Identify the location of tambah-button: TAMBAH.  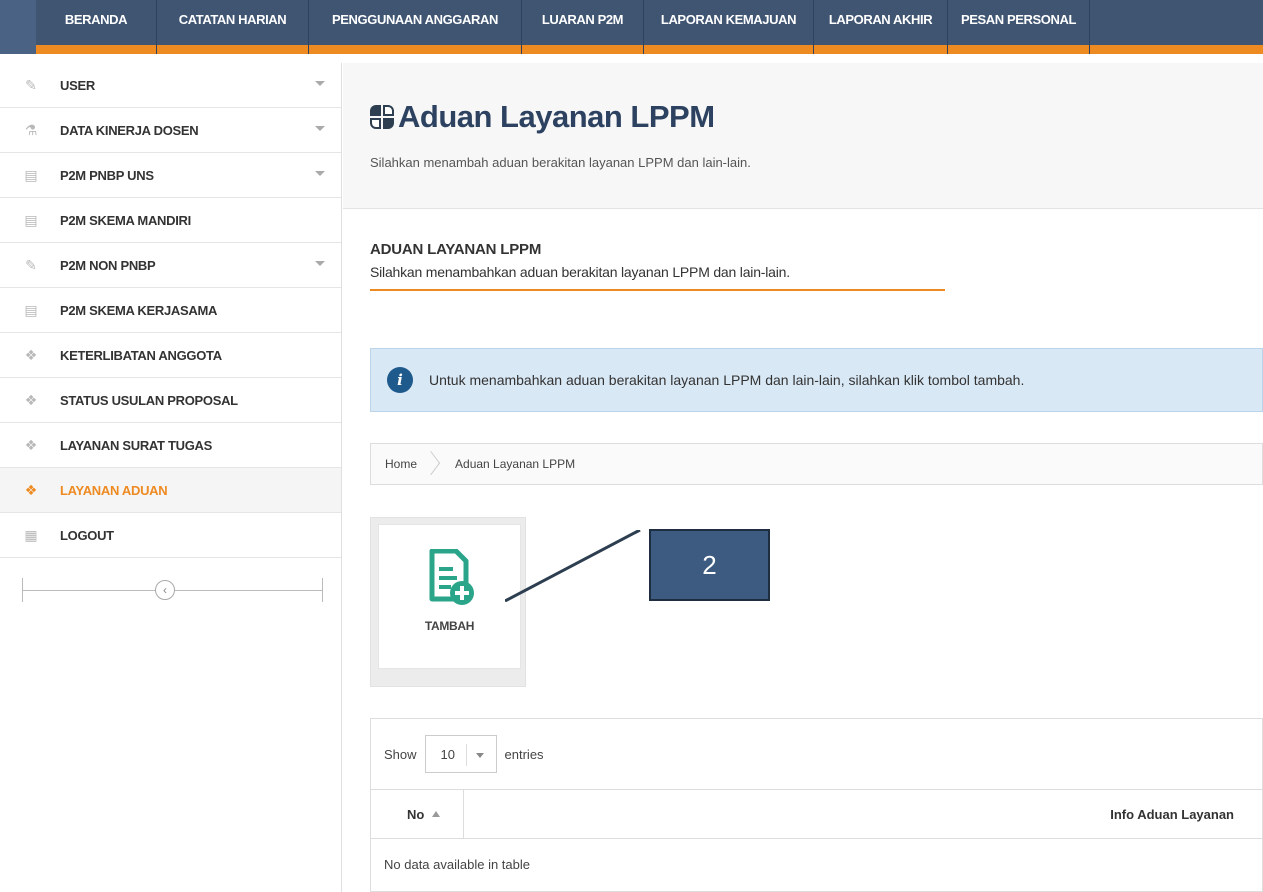
(449, 596).